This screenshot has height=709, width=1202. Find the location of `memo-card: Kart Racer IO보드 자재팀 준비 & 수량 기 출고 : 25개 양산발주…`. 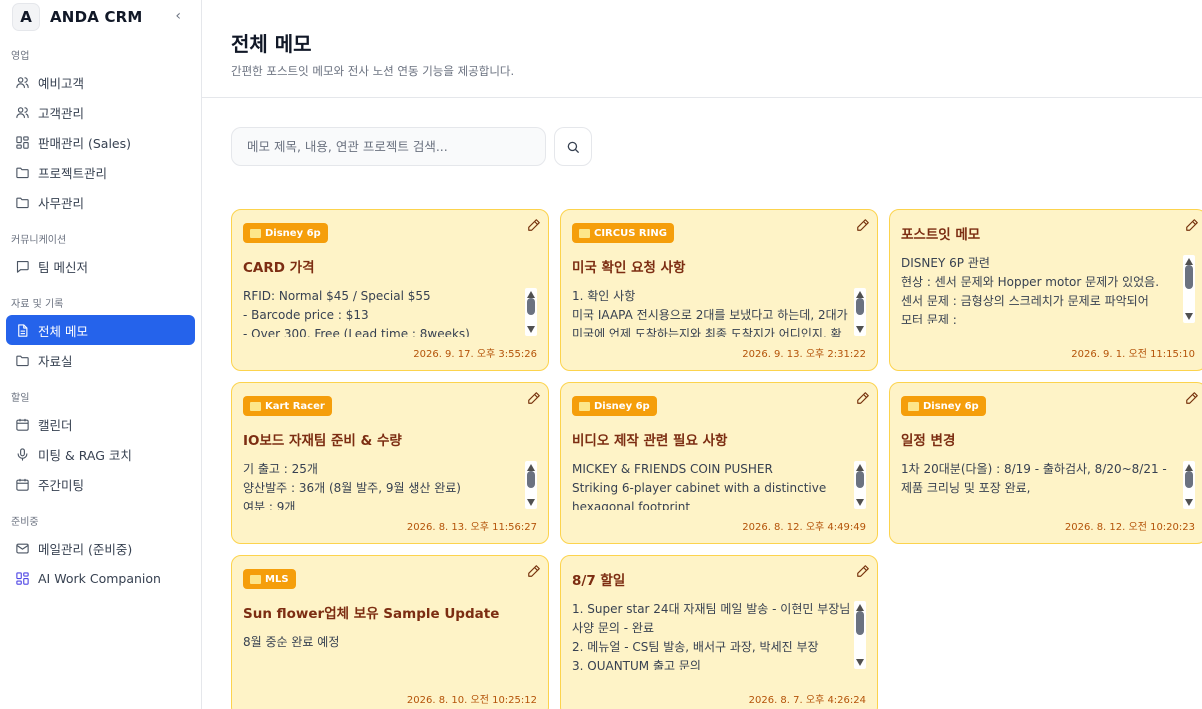

memo-card: Kart Racer IO보드 자재팀 준비 & 수량 기 출고 : 25개 양산발주… is located at coordinates (390, 463).